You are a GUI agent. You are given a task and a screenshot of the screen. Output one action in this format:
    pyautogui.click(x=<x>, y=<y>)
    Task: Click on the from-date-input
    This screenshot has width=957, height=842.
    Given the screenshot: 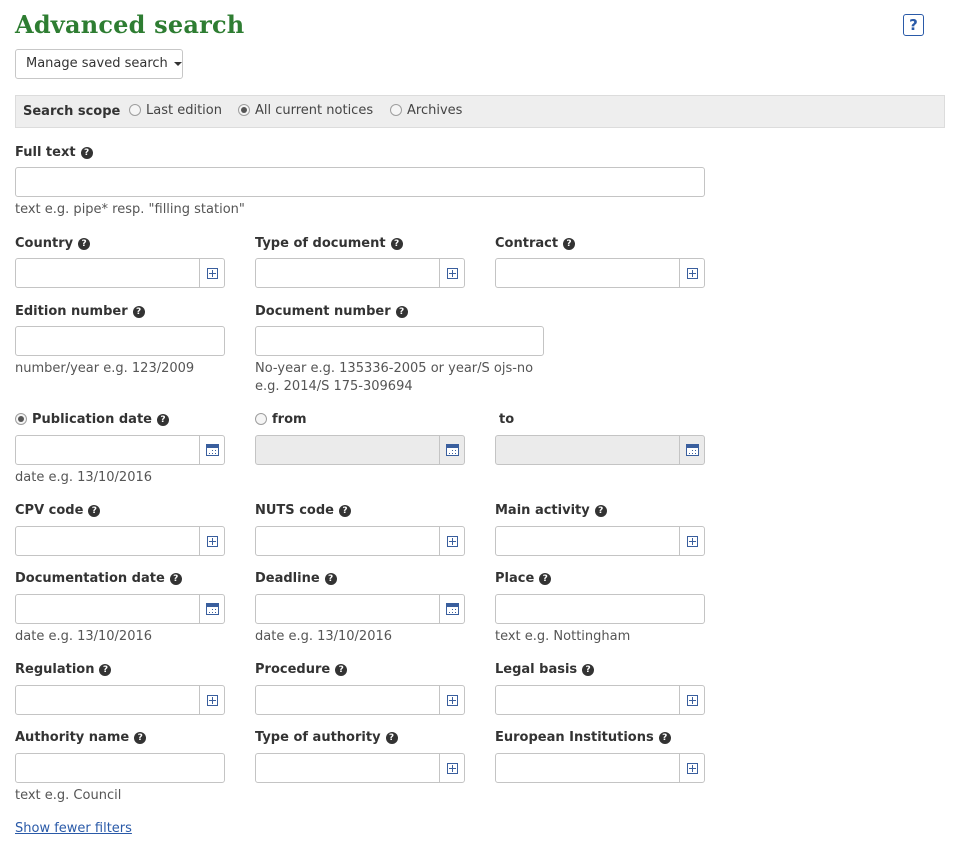 What is the action you would take?
    pyautogui.click(x=360, y=450)
    